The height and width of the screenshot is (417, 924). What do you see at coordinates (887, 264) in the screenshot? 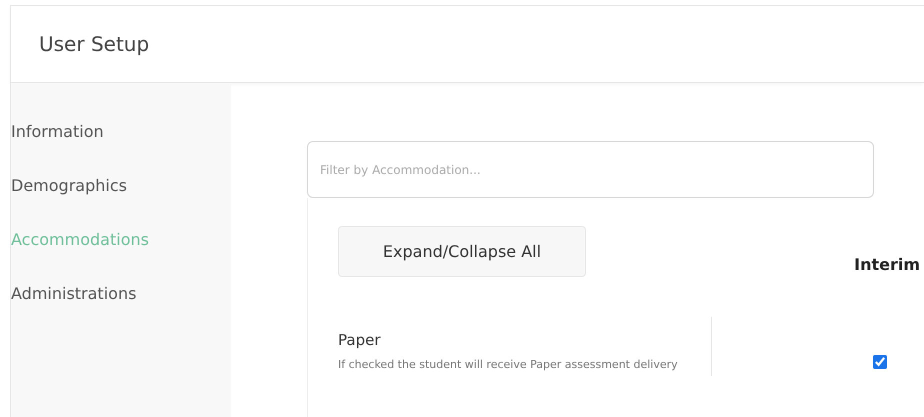
I see `column-header: Interim` at bounding box center [887, 264].